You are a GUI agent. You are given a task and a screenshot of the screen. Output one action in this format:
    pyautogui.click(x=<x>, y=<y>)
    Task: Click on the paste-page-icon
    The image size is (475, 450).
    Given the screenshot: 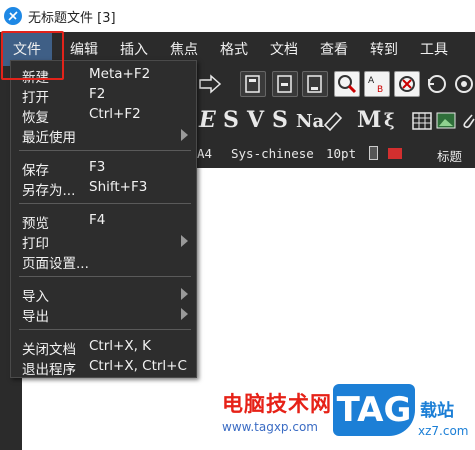 What is the action you would take?
    pyautogui.click(x=315, y=84)
    